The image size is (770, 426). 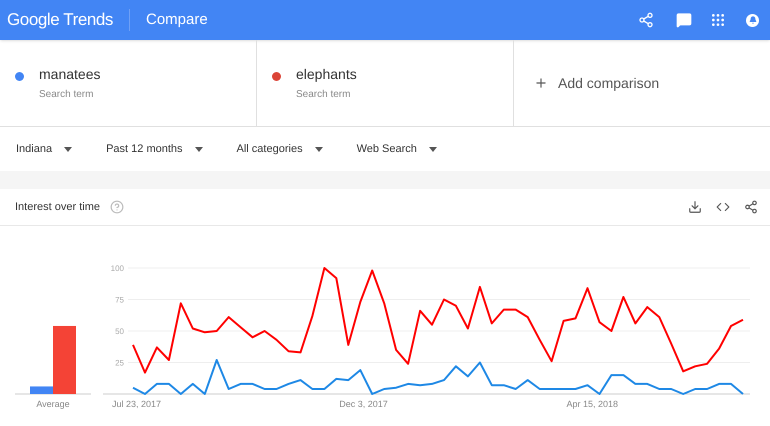 What do you see at coordinates (53, 404) in the screenshot?
I see `axis-label: Average` at bounding box center [53, 404].